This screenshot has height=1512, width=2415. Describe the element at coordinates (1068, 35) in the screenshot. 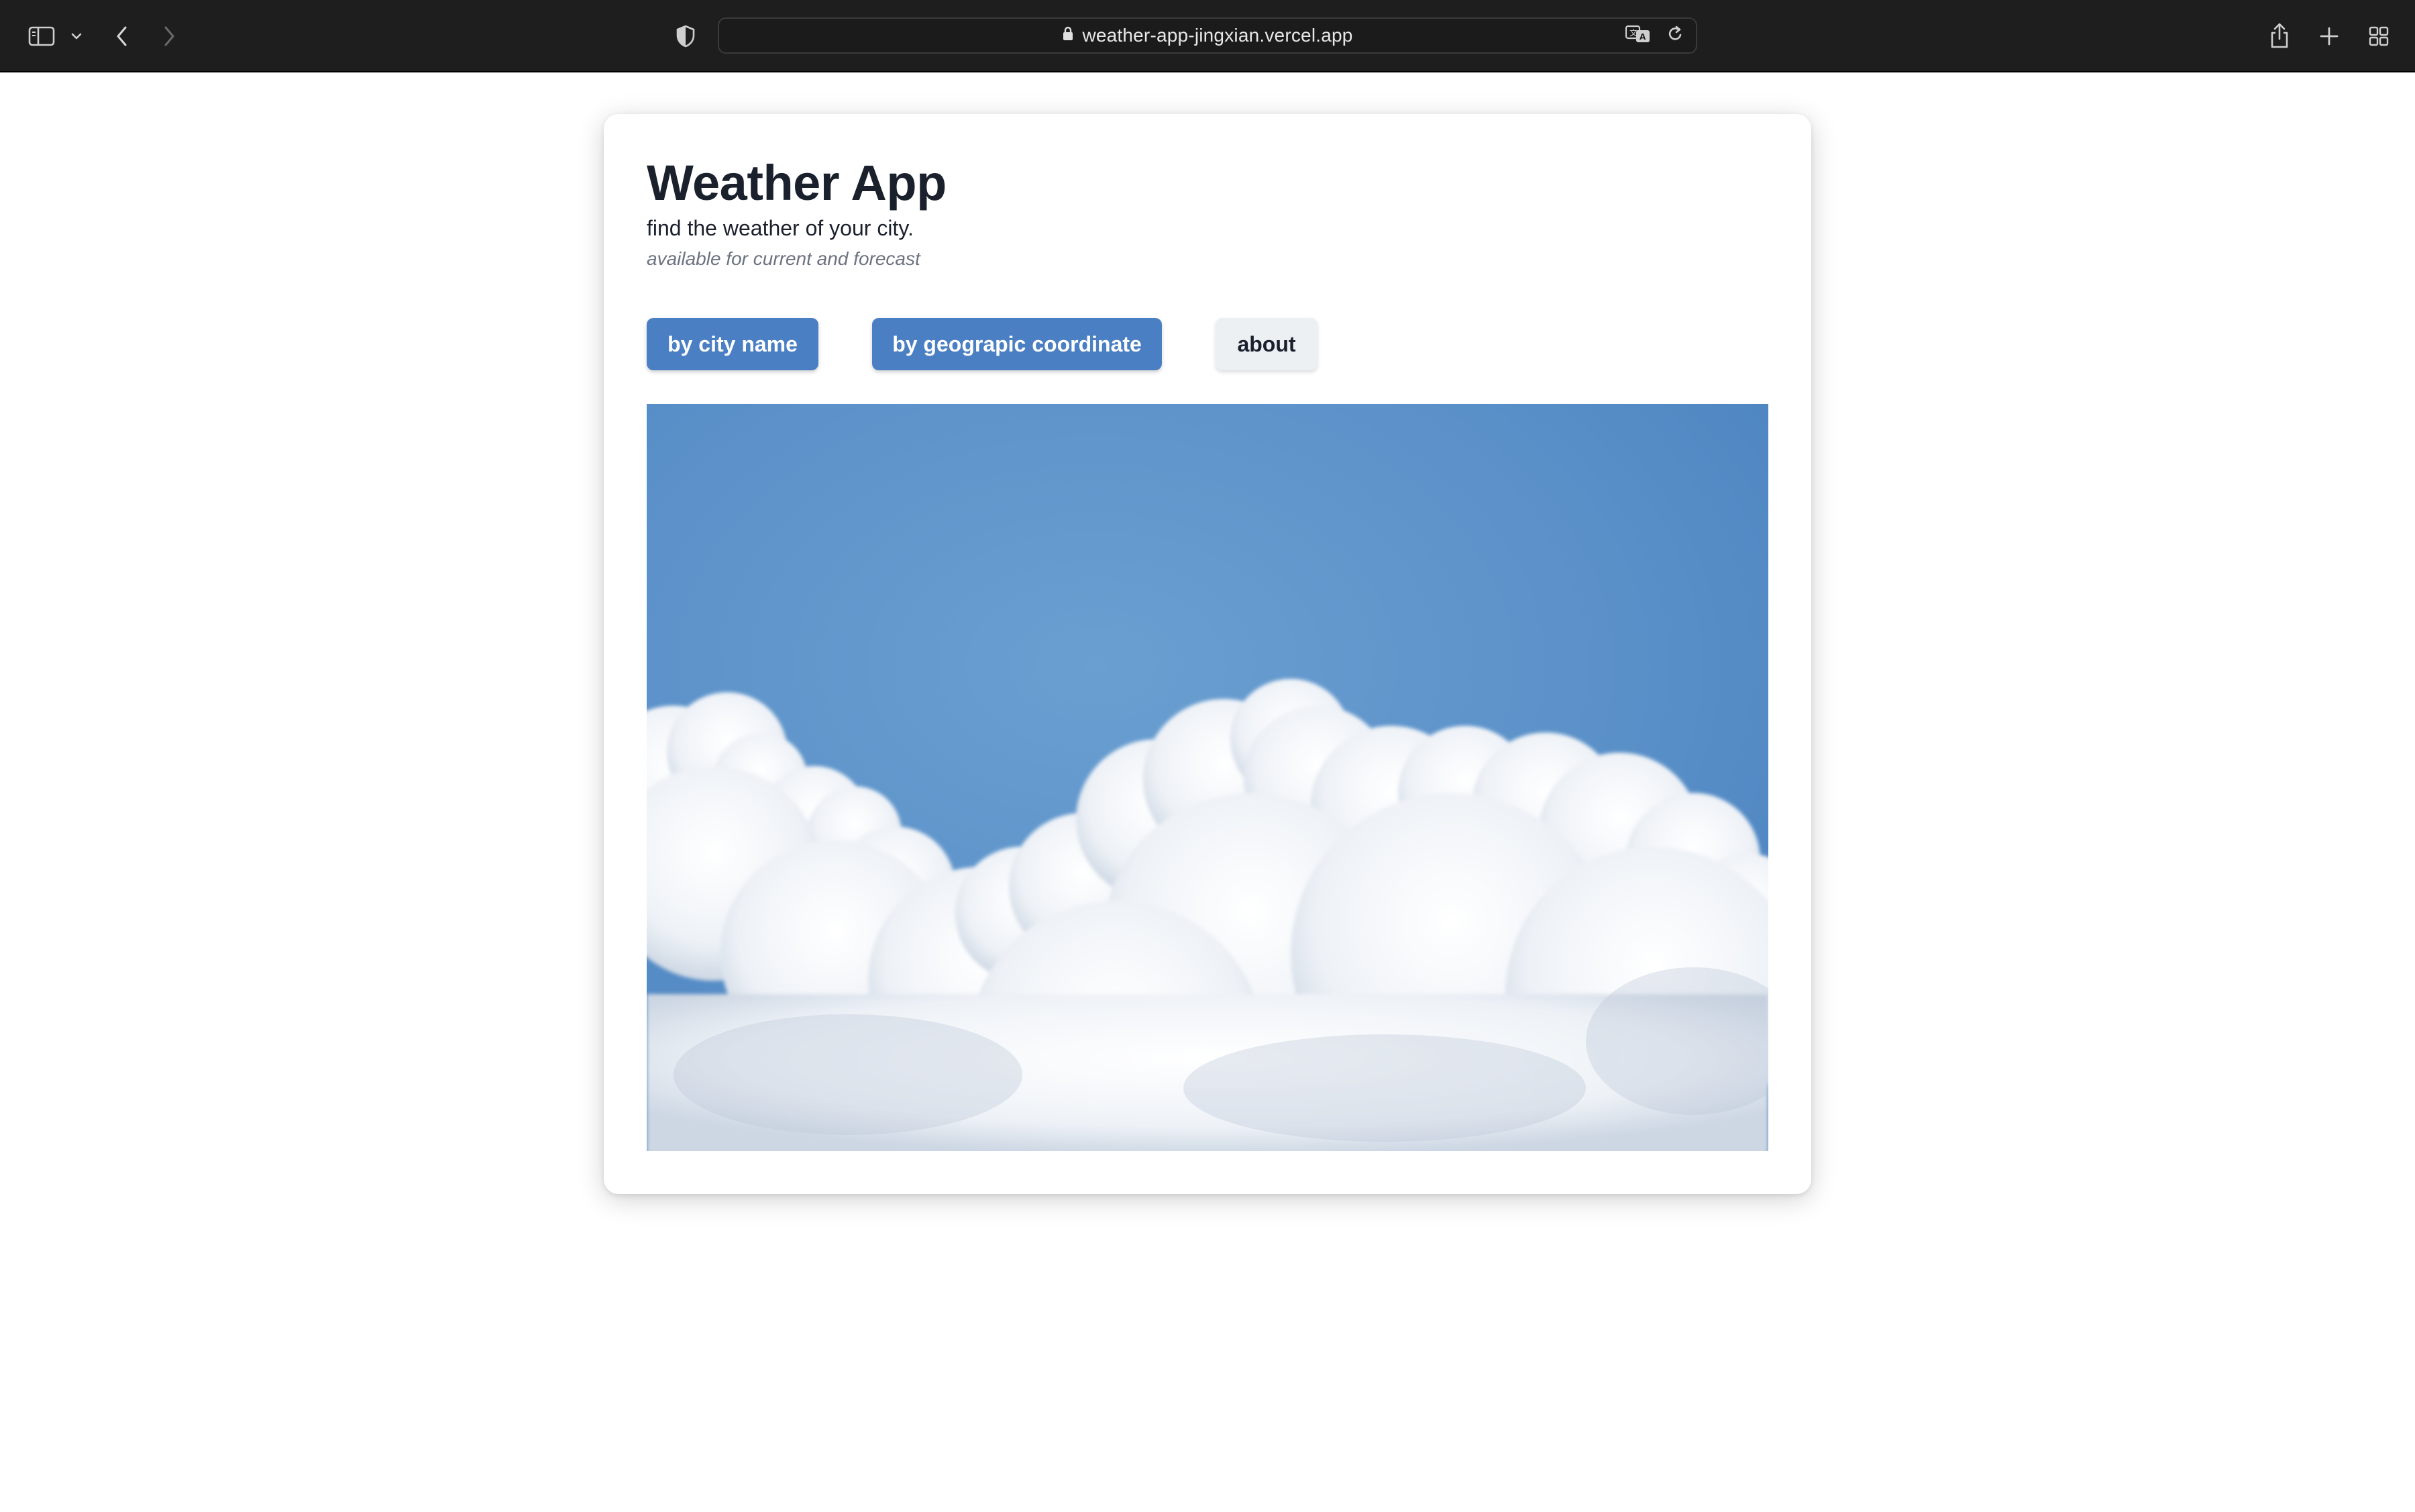

I see `lock-icon` at that location.